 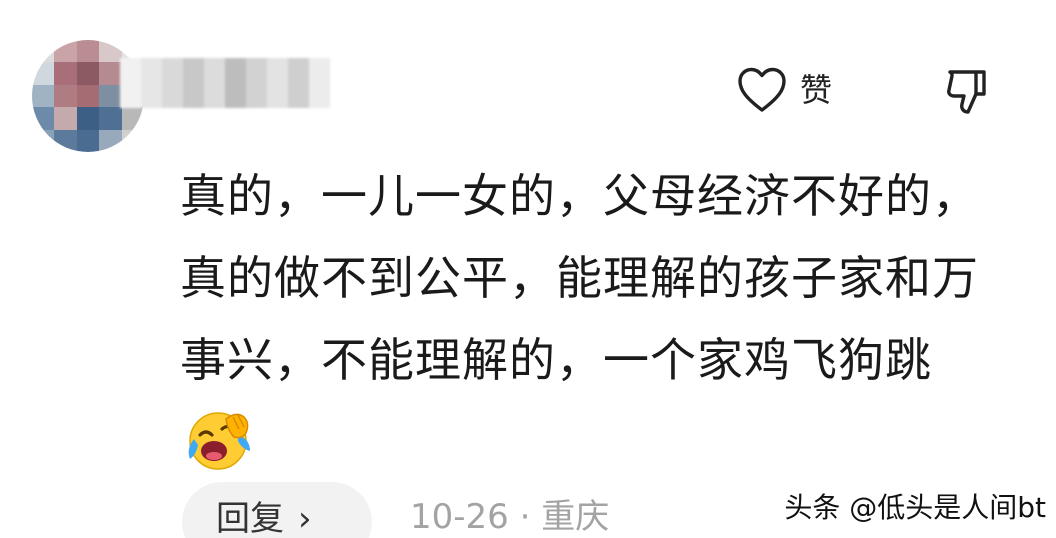 What do you see at coordinates (816, 90) in the screenshot?
I see `like-label: 赞` at bounding box center [816, 90].